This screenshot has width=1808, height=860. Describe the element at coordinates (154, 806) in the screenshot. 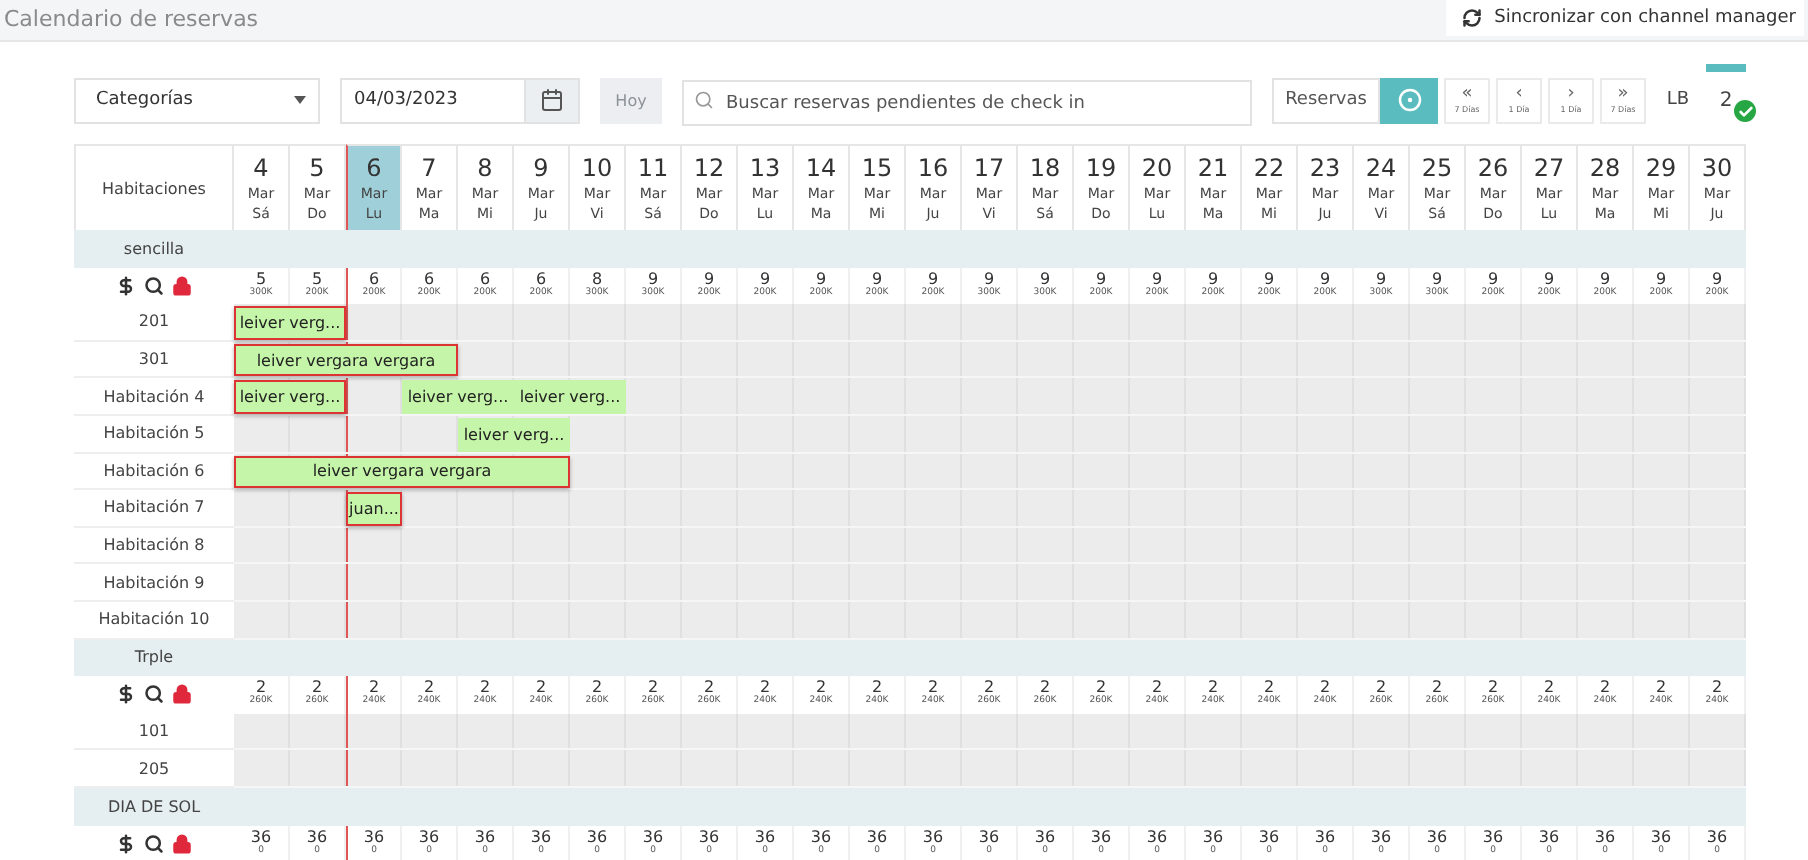

I see `category-name: DIA DE SOL` at that location.